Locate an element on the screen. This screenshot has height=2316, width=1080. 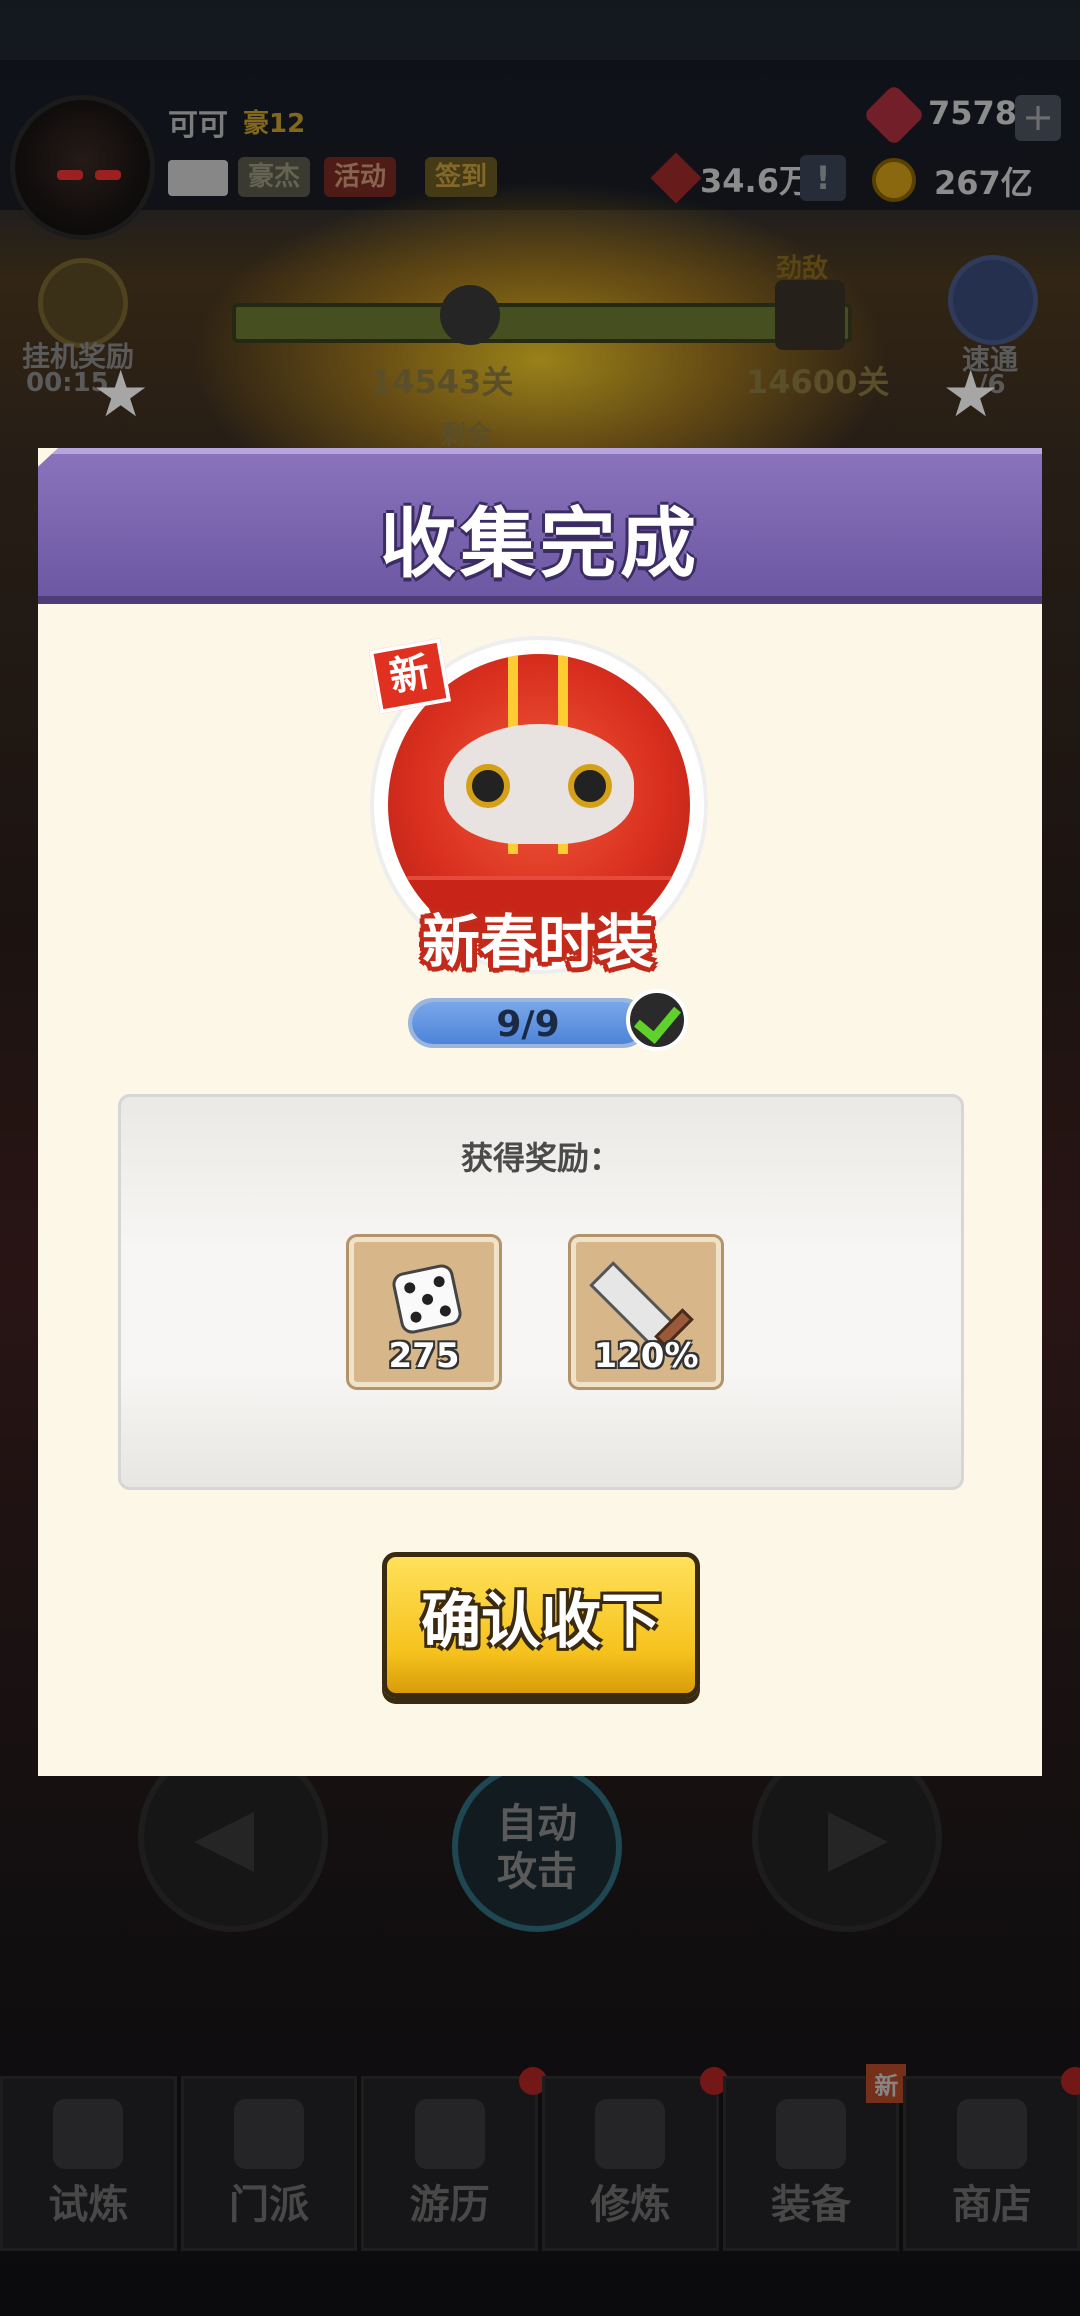
dice-icon is located at coordinates (427, 1299).